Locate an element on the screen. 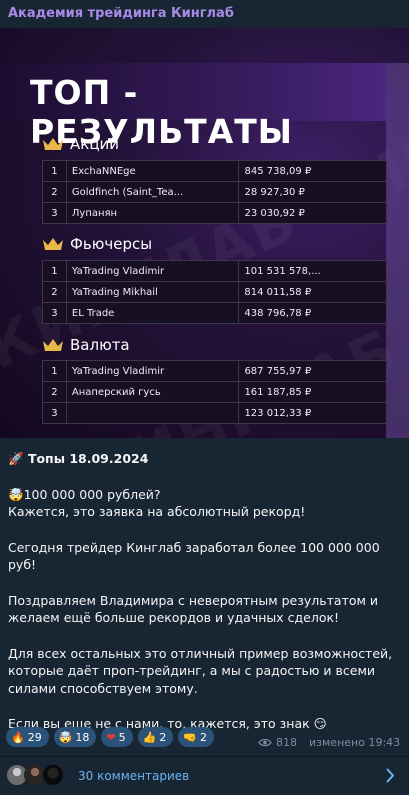 Image resolution: width=409 pixels, height=795 pixels. table-row: 2 YaTrading Mikhail 814 011,58 ₽ is located at coordinates (214, 292).